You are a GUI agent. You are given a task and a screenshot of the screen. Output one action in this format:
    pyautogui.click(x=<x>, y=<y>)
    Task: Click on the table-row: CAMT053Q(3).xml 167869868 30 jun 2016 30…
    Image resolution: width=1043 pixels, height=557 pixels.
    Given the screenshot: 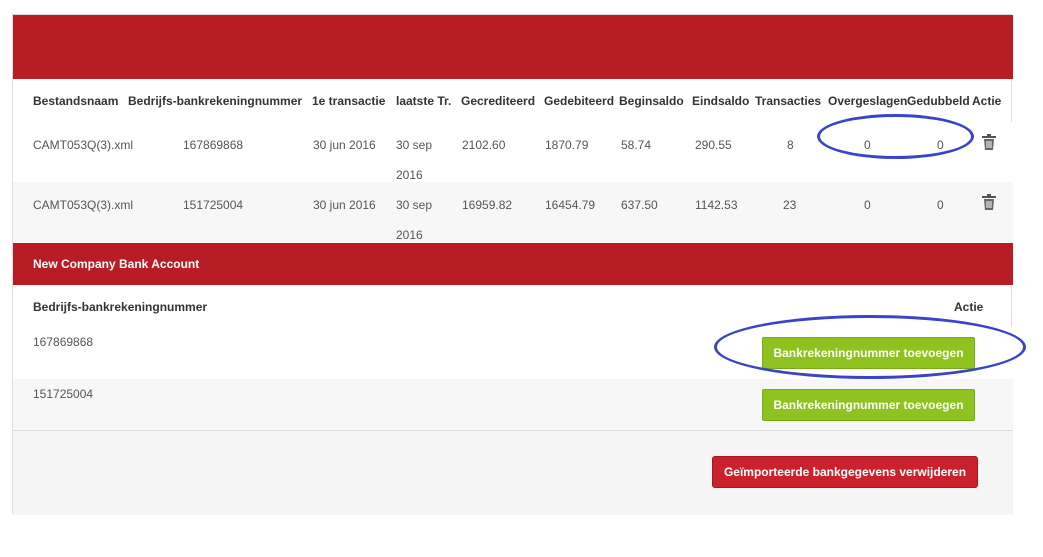 What is the action you would take?
    pyautogui.click(x=513, y=152)
    